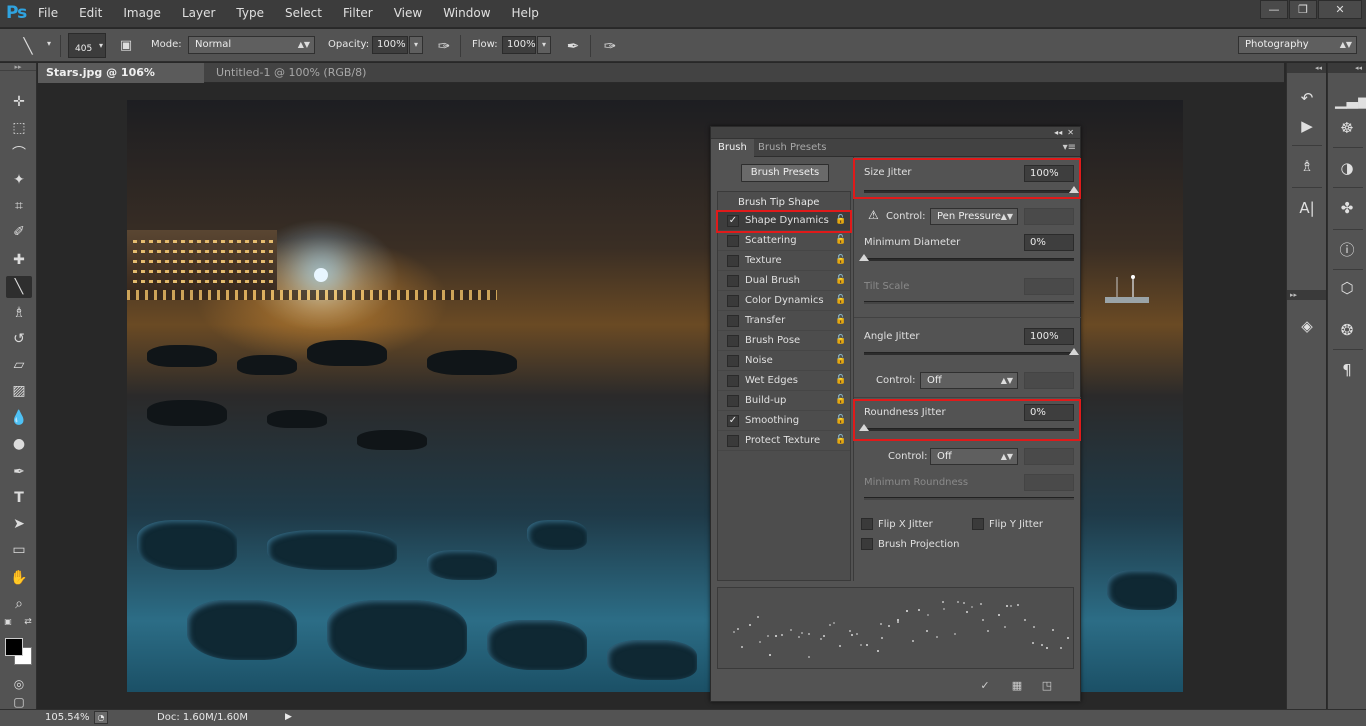 Image resolution: width=1366 pixels, height=726 pixels. I want to click on menu-select: Select, so click(303, 13).